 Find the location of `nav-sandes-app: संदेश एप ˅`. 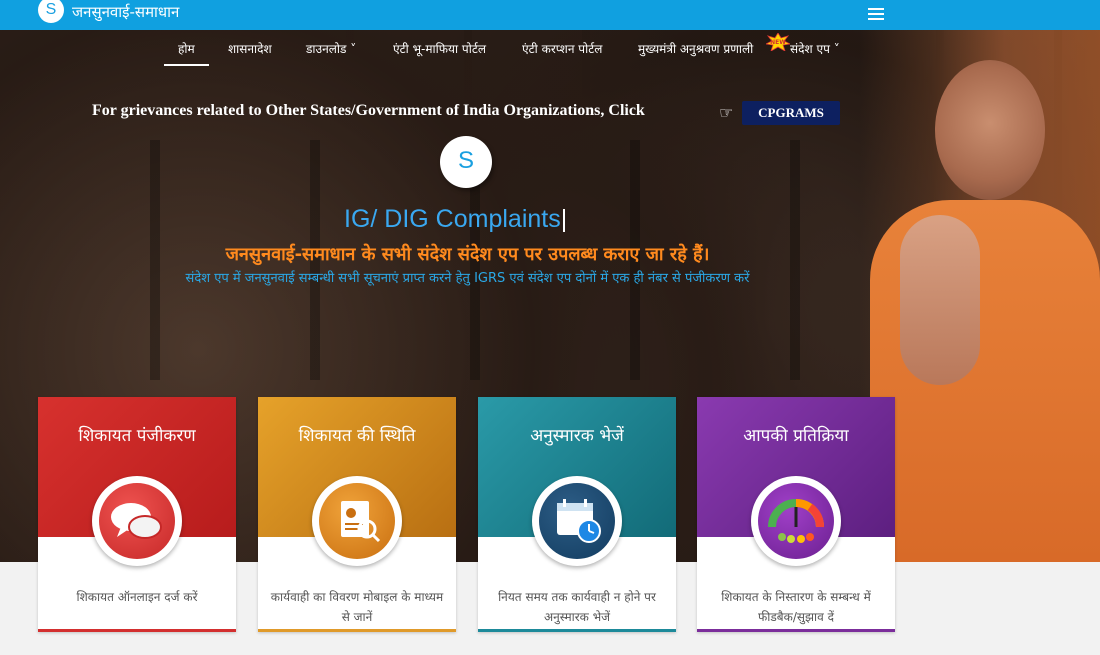

nav-sandes-app: संदेश एप ˅ is located at coordinates (815, 48).